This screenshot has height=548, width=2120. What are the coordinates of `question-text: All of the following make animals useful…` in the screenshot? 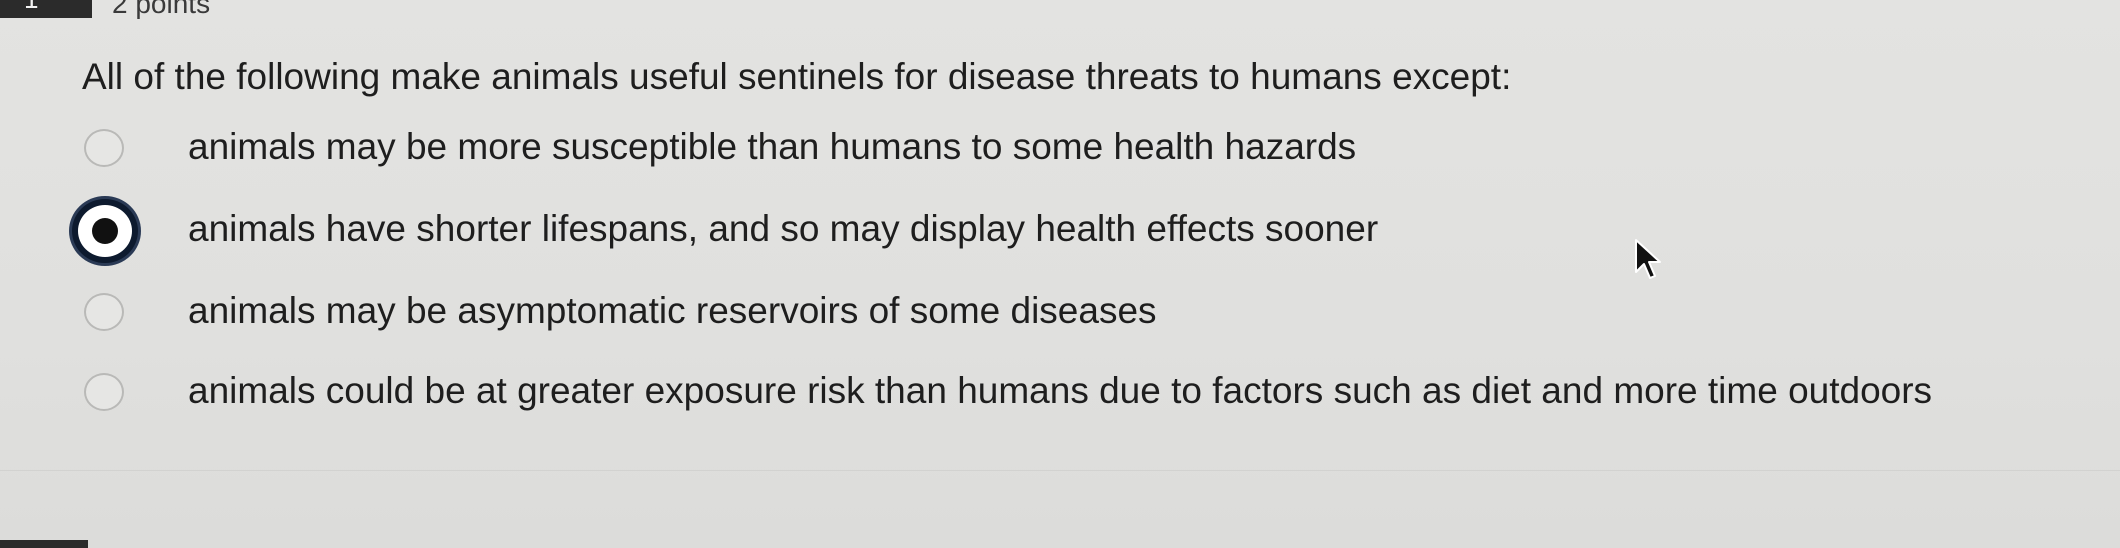 It's located at (797, 76).